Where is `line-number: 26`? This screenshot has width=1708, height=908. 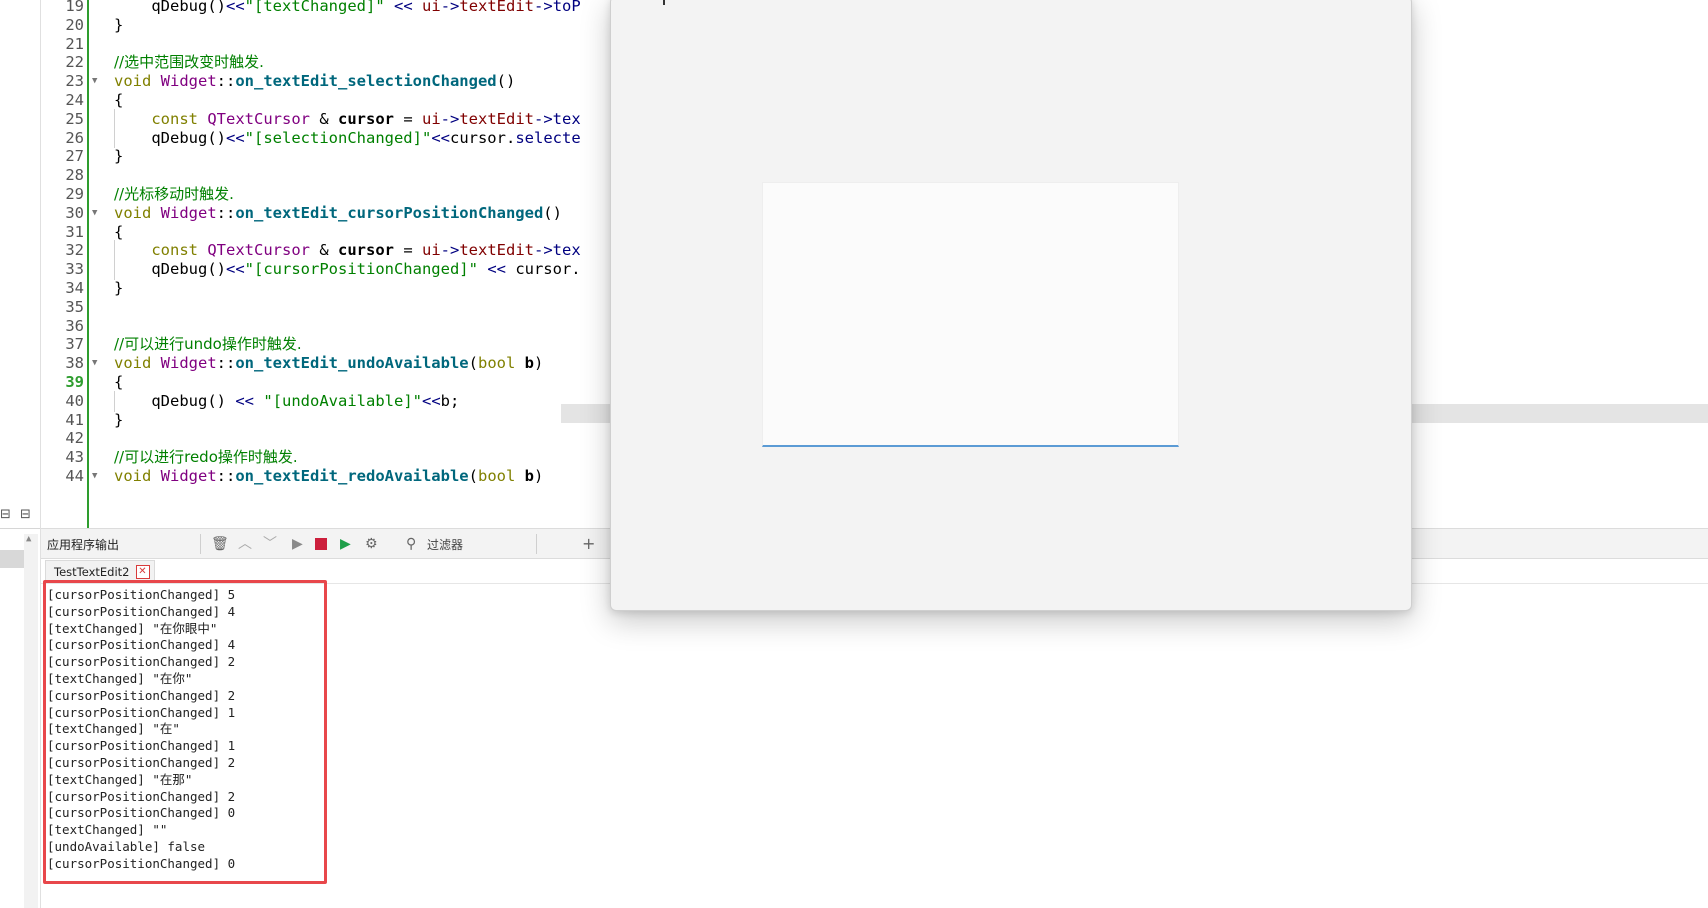 line-number: 26 is located at coordinates (74, 137).